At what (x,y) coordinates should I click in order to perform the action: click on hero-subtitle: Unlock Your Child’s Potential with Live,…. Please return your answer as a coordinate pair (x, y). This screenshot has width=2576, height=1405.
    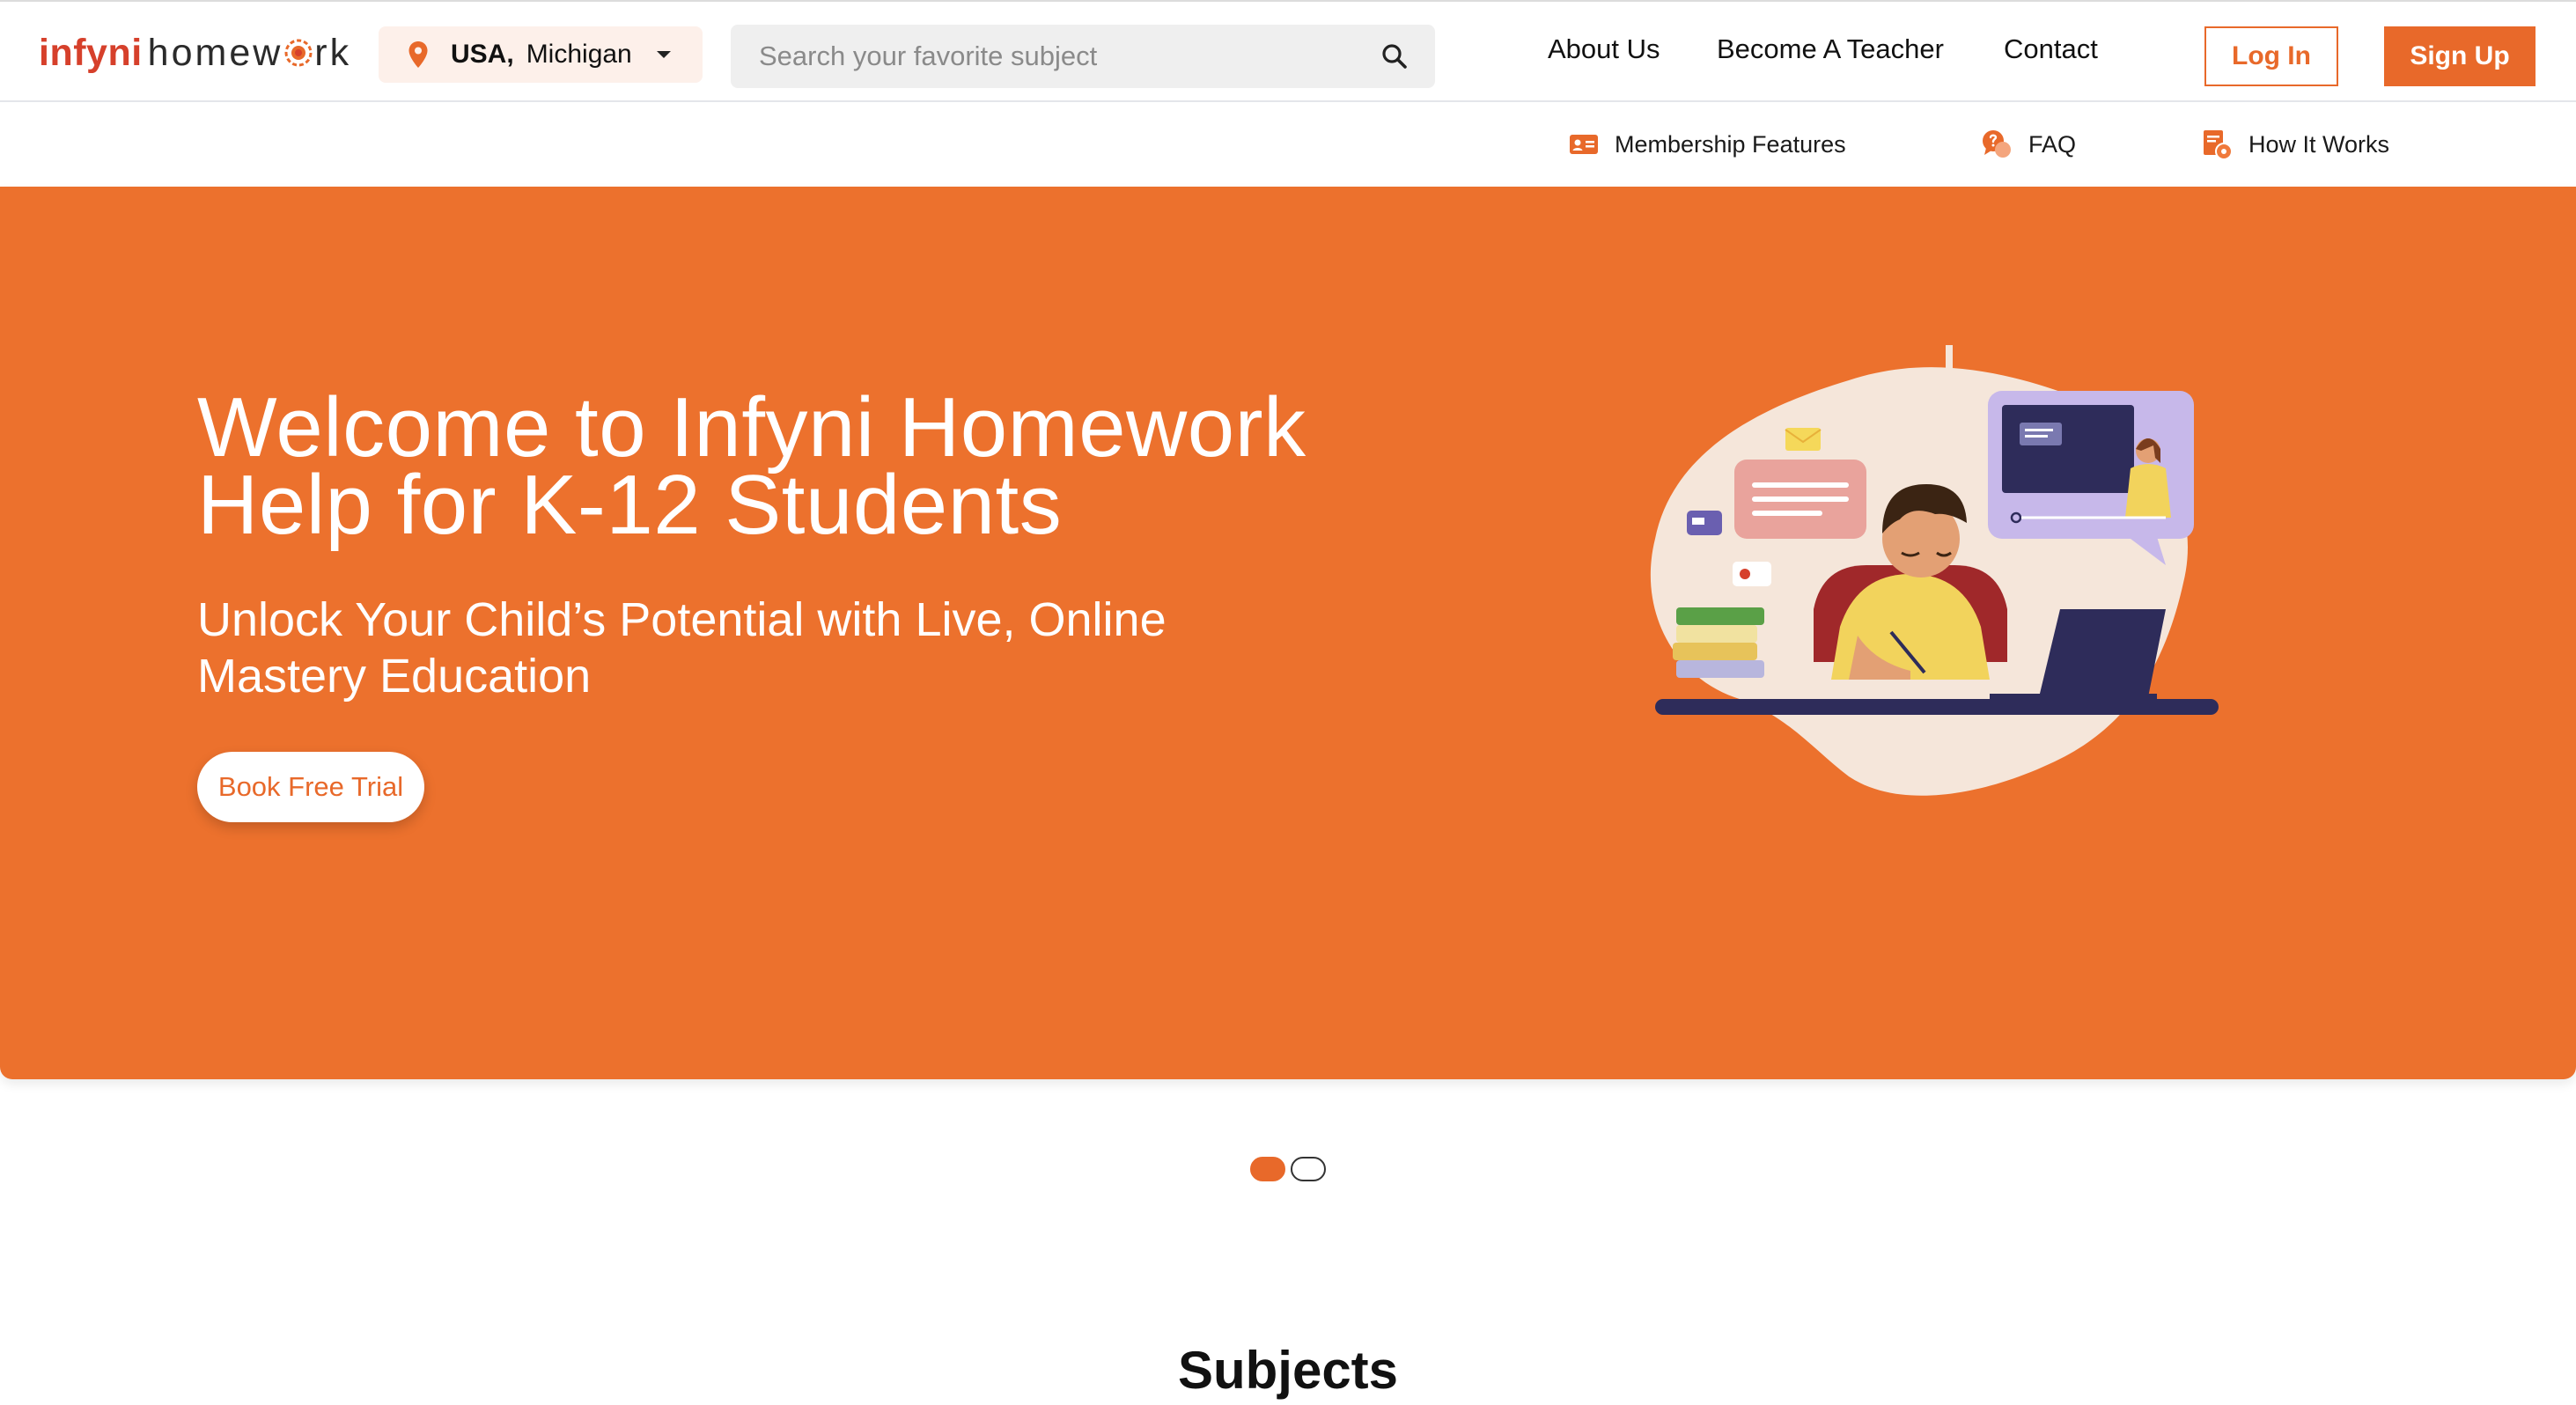
    Looking at the image, I should click on (682, 647).